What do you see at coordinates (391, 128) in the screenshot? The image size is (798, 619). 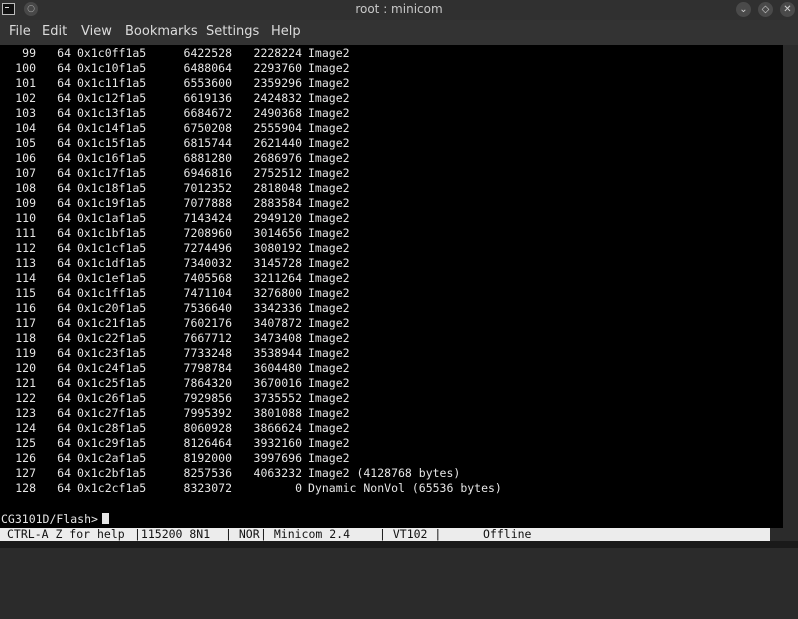 I see `terminal-line: 104 64 0x1c14f1a5 6750208 2555904 Image2` at bounding box center [391, 128].